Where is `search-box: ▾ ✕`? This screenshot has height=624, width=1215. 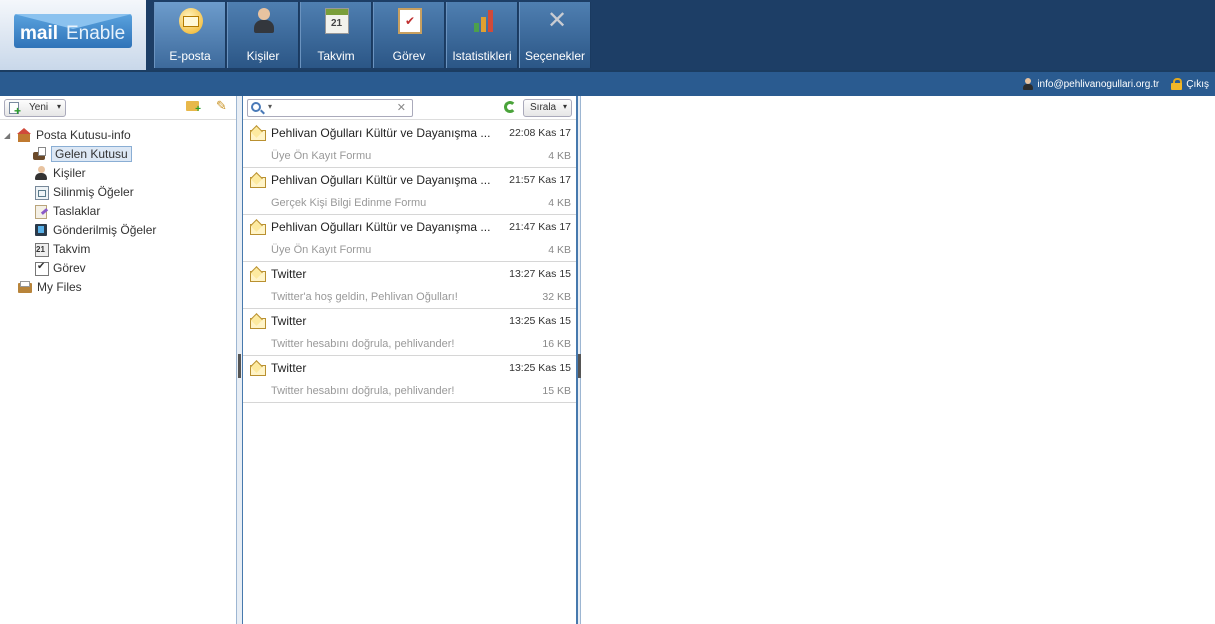
search-box: ▾ ✕ is located at coordinates (330, 108).